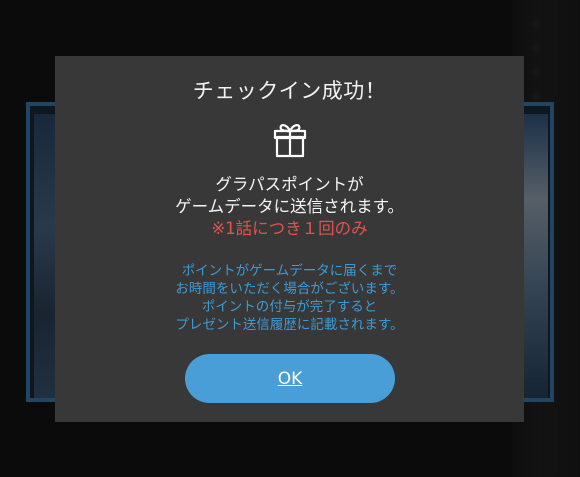 The width and height of the screenshot is (580, 477). Describe the element at coordinates (289, 271) in the screenshot. I see `note-line: ポイントがゲームデータに届くまで` at that location.